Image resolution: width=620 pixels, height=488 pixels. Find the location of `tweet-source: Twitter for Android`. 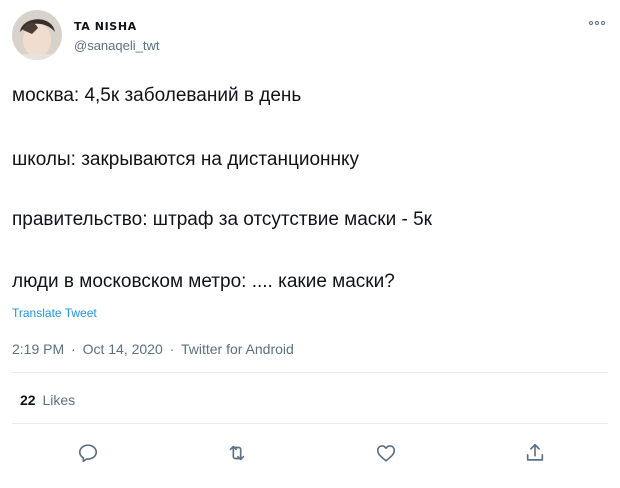

tweet-source: Twitter for Android is located at coordinates (237, 349).